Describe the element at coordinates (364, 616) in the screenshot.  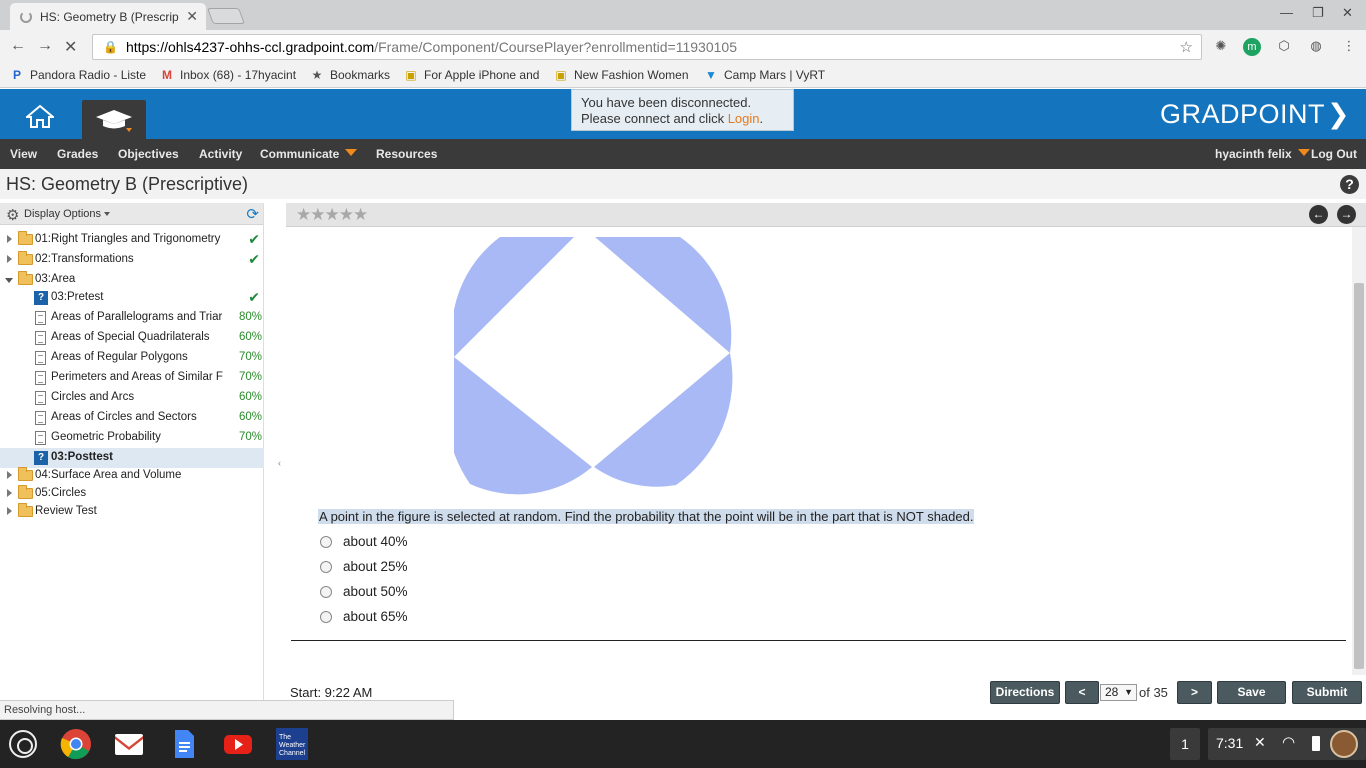
I see `answer-option-4: about 65%` at that location.